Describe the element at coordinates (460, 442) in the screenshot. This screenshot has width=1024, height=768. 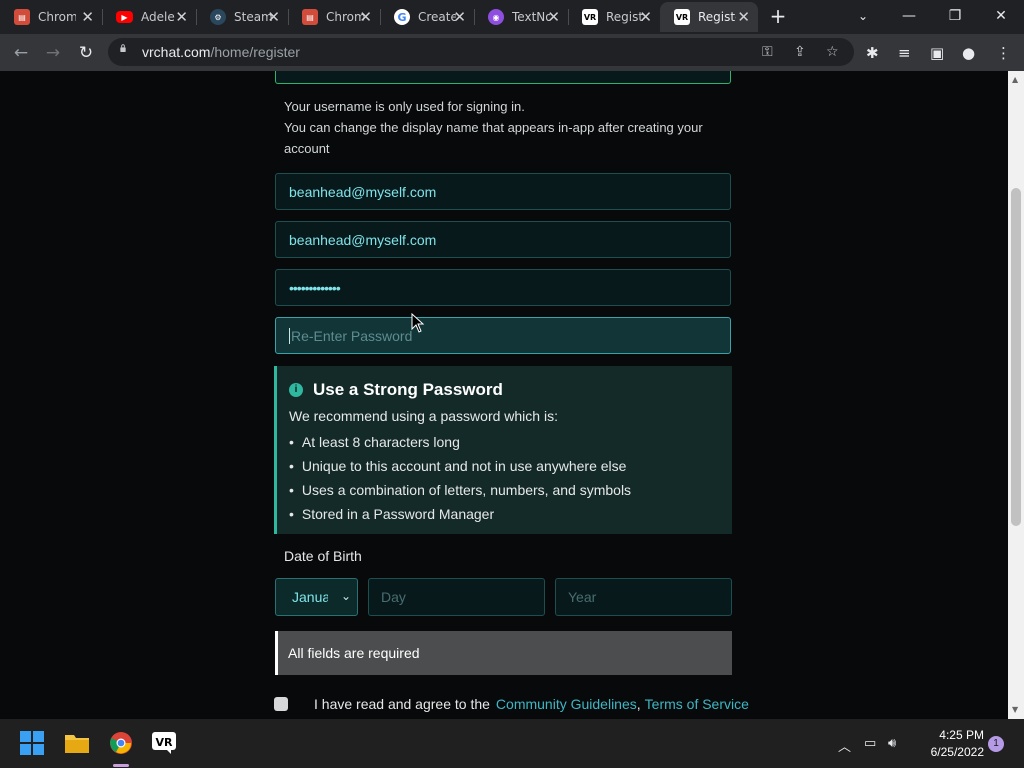
I see `list-item: At least 8 characters long` at that location.